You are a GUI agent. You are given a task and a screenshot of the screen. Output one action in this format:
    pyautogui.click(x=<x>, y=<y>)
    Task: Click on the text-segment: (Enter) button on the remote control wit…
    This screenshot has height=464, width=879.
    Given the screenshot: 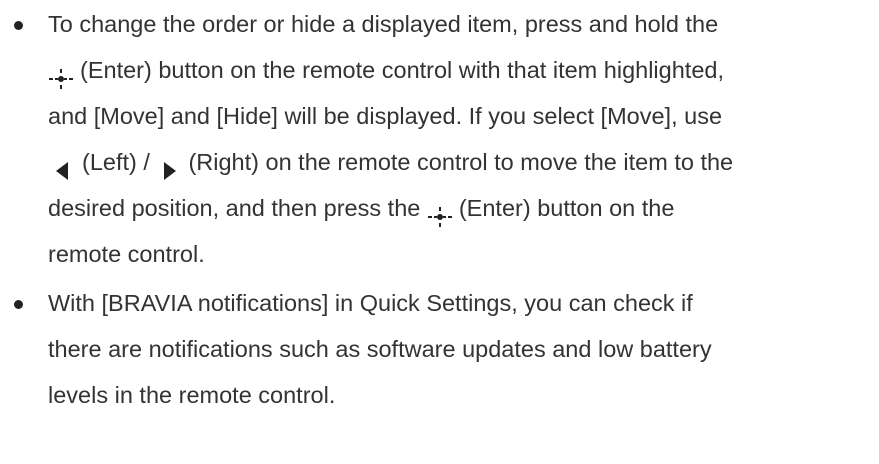 What is the action you would take?
    pyautogui.click(x=402, y=70)
    